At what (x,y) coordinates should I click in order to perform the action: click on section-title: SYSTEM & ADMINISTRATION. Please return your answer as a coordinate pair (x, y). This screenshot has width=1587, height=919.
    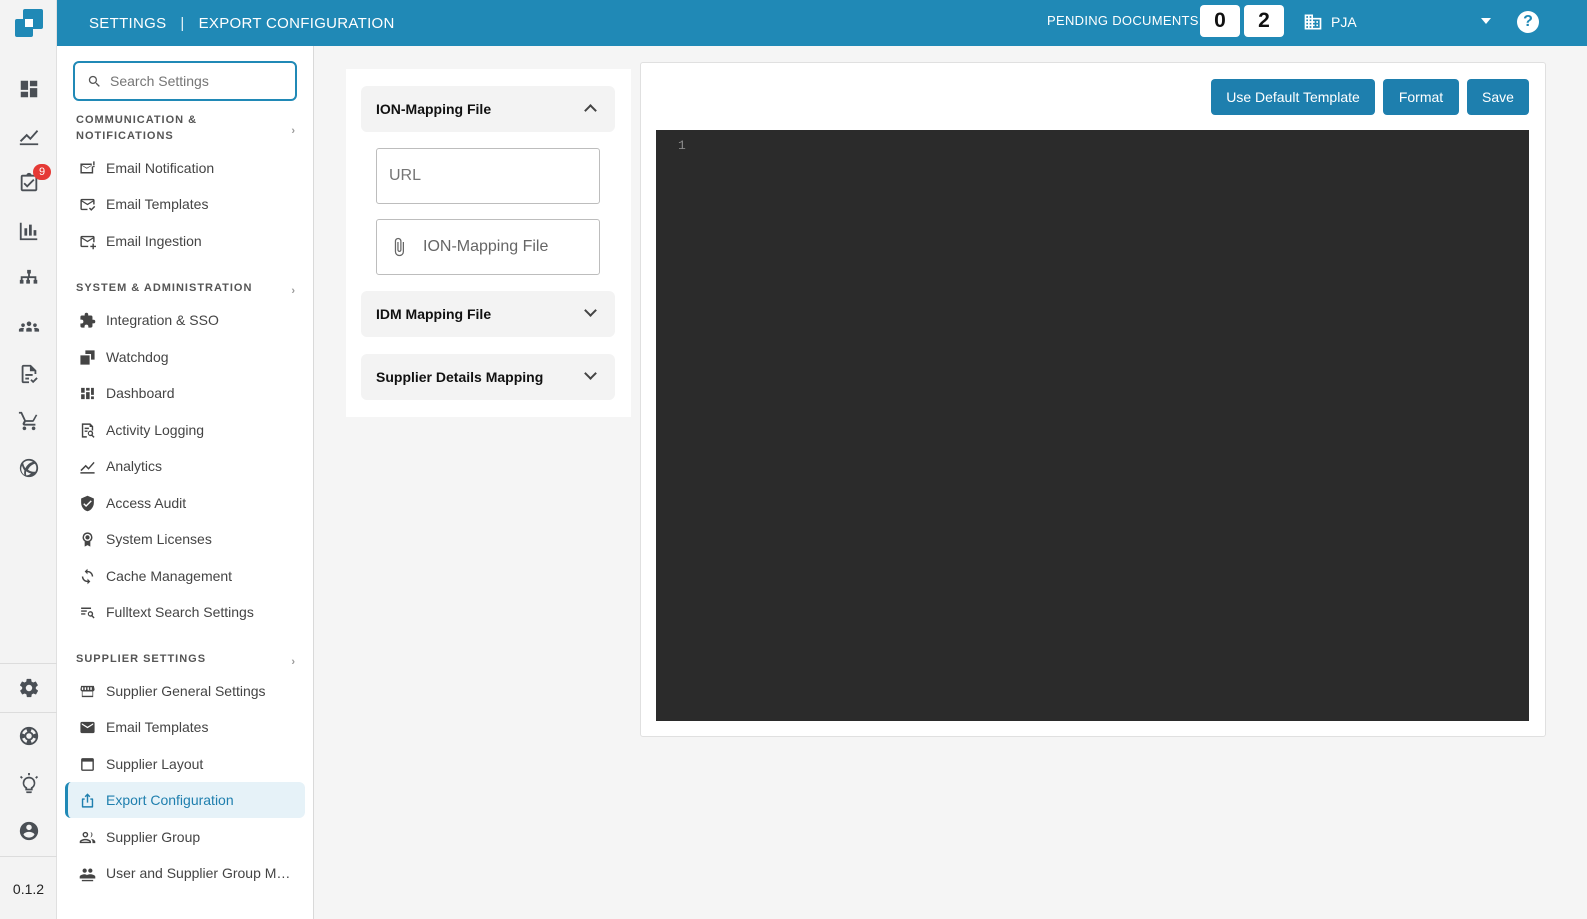
    Looking at the image, I should click on (164, 288).